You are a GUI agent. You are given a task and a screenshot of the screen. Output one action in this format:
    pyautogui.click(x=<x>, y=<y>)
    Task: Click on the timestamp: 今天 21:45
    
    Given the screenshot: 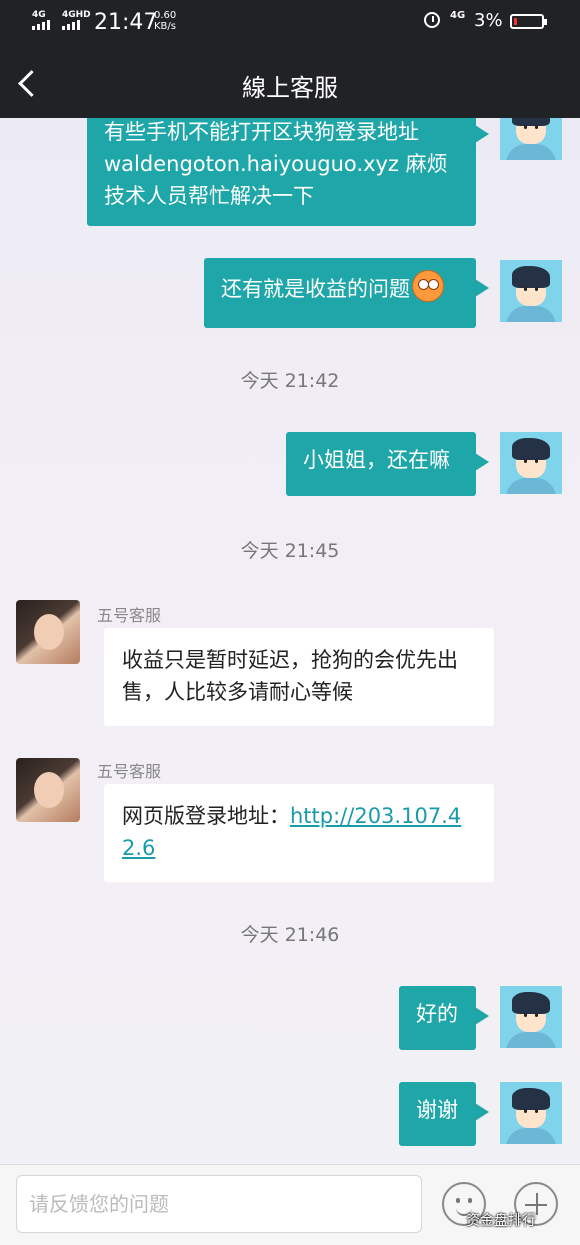 What is the action you would take?
    pyautogui.click(x=290, y=551)
    